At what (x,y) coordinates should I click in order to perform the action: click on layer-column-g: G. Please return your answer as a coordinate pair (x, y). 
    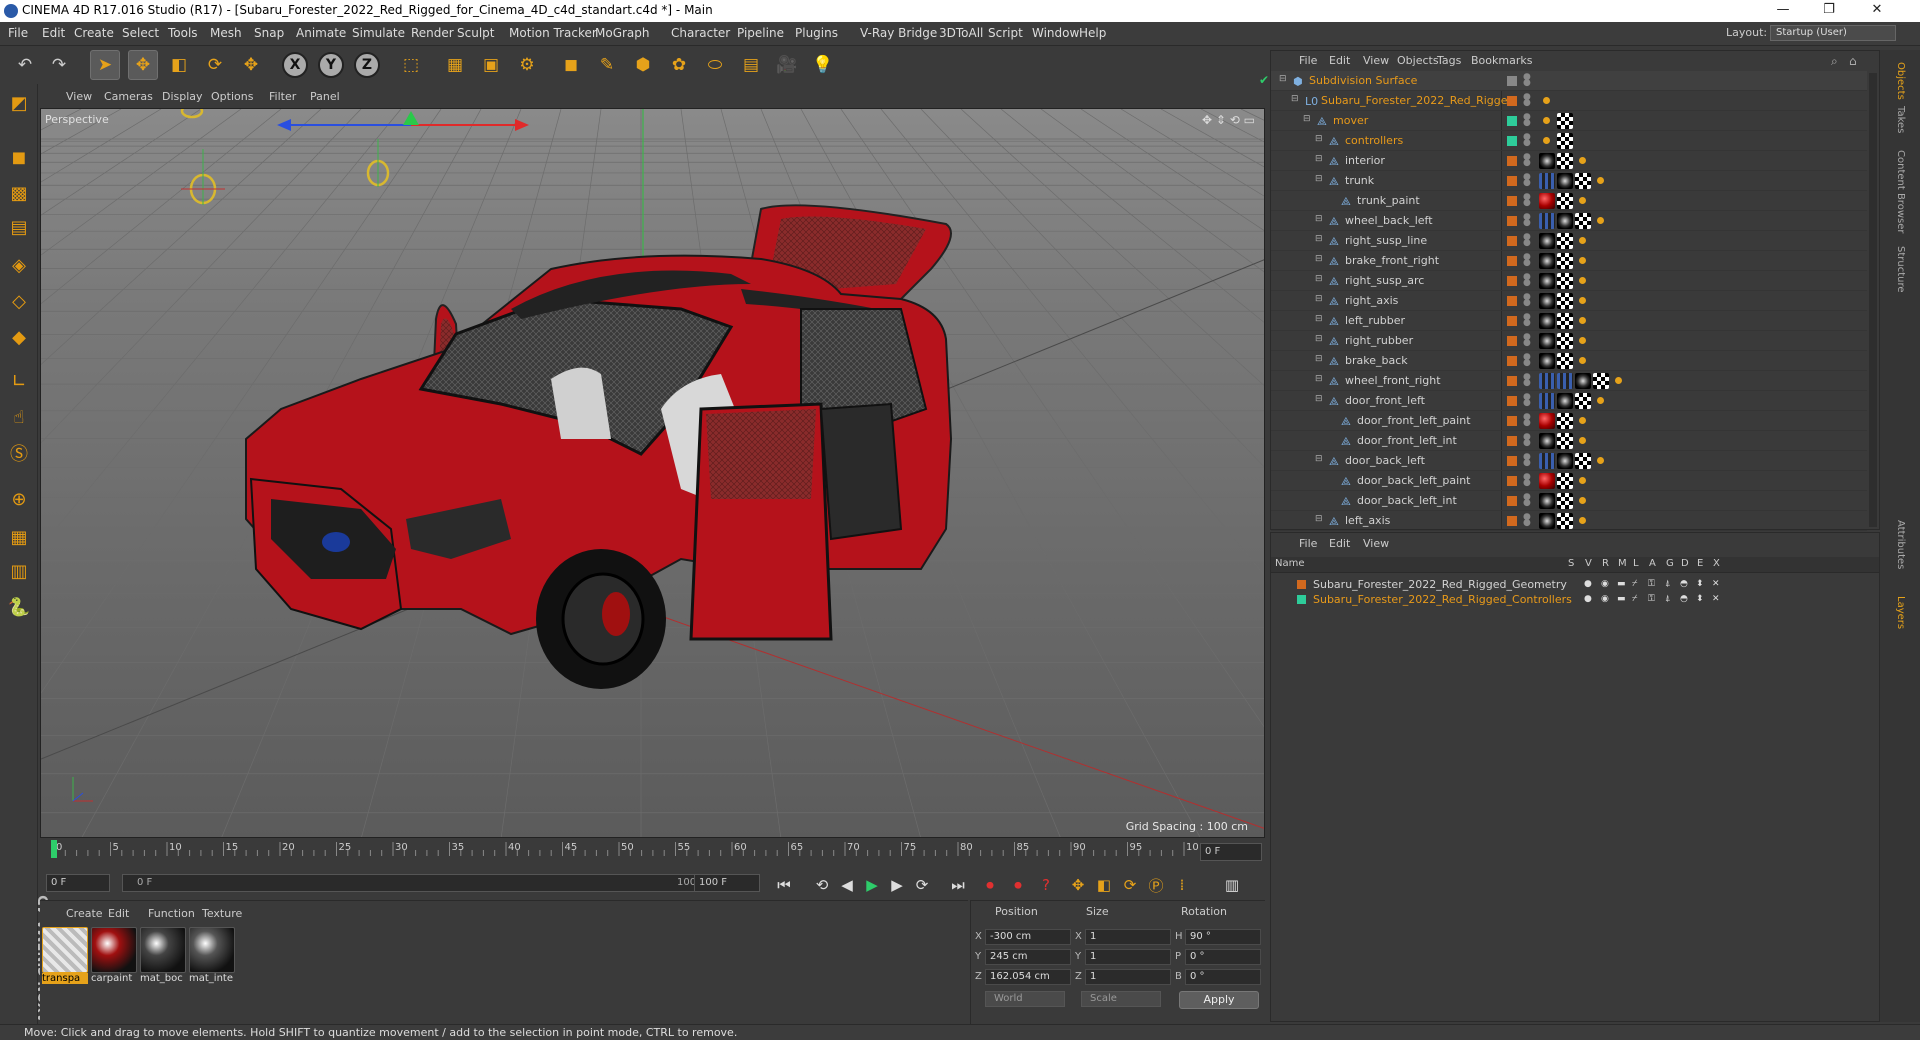
    Looking at the image, I should click on (1670, 563).